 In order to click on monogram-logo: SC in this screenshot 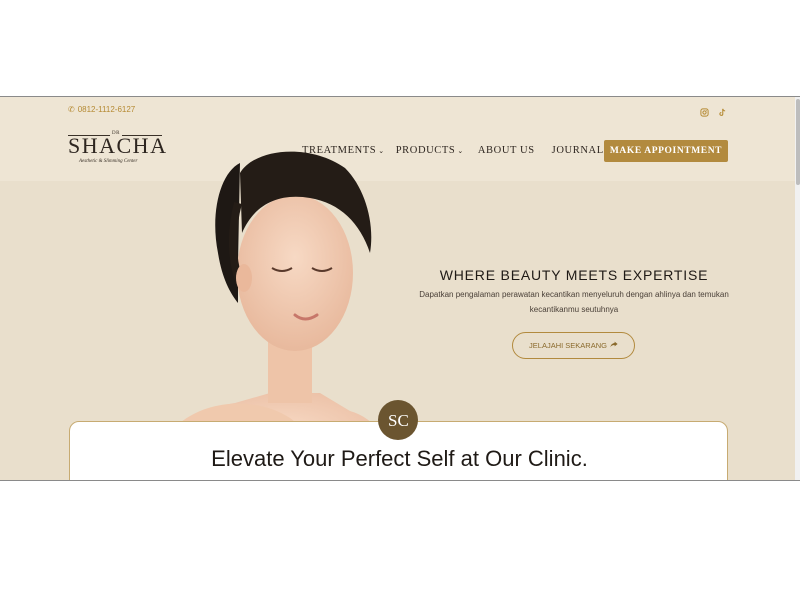, I will do `click(398, 420)`.